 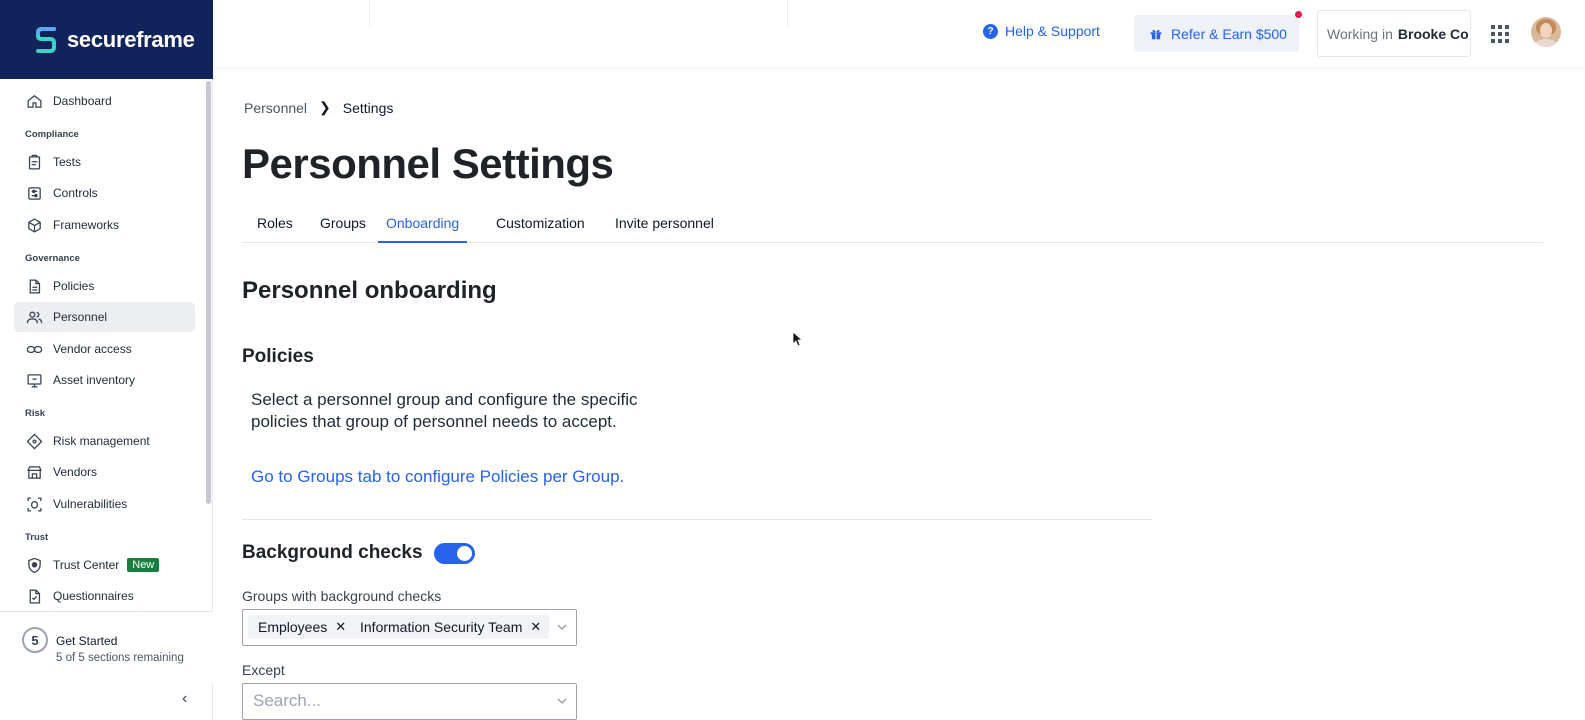 What do you see at coordinates (664, 229) in the screenshot?
I see `tab-invite-personnel: Invite personnel` at bounding box center [664, 229].